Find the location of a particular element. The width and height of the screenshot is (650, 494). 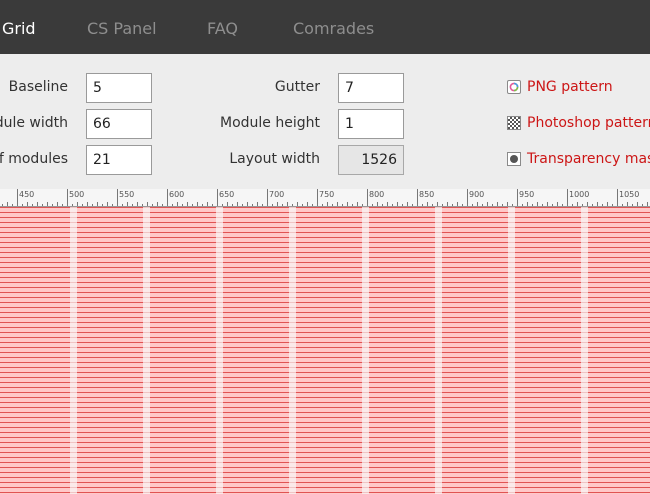

number-of-modules-label: of modules is located at coordinates (34, 159).